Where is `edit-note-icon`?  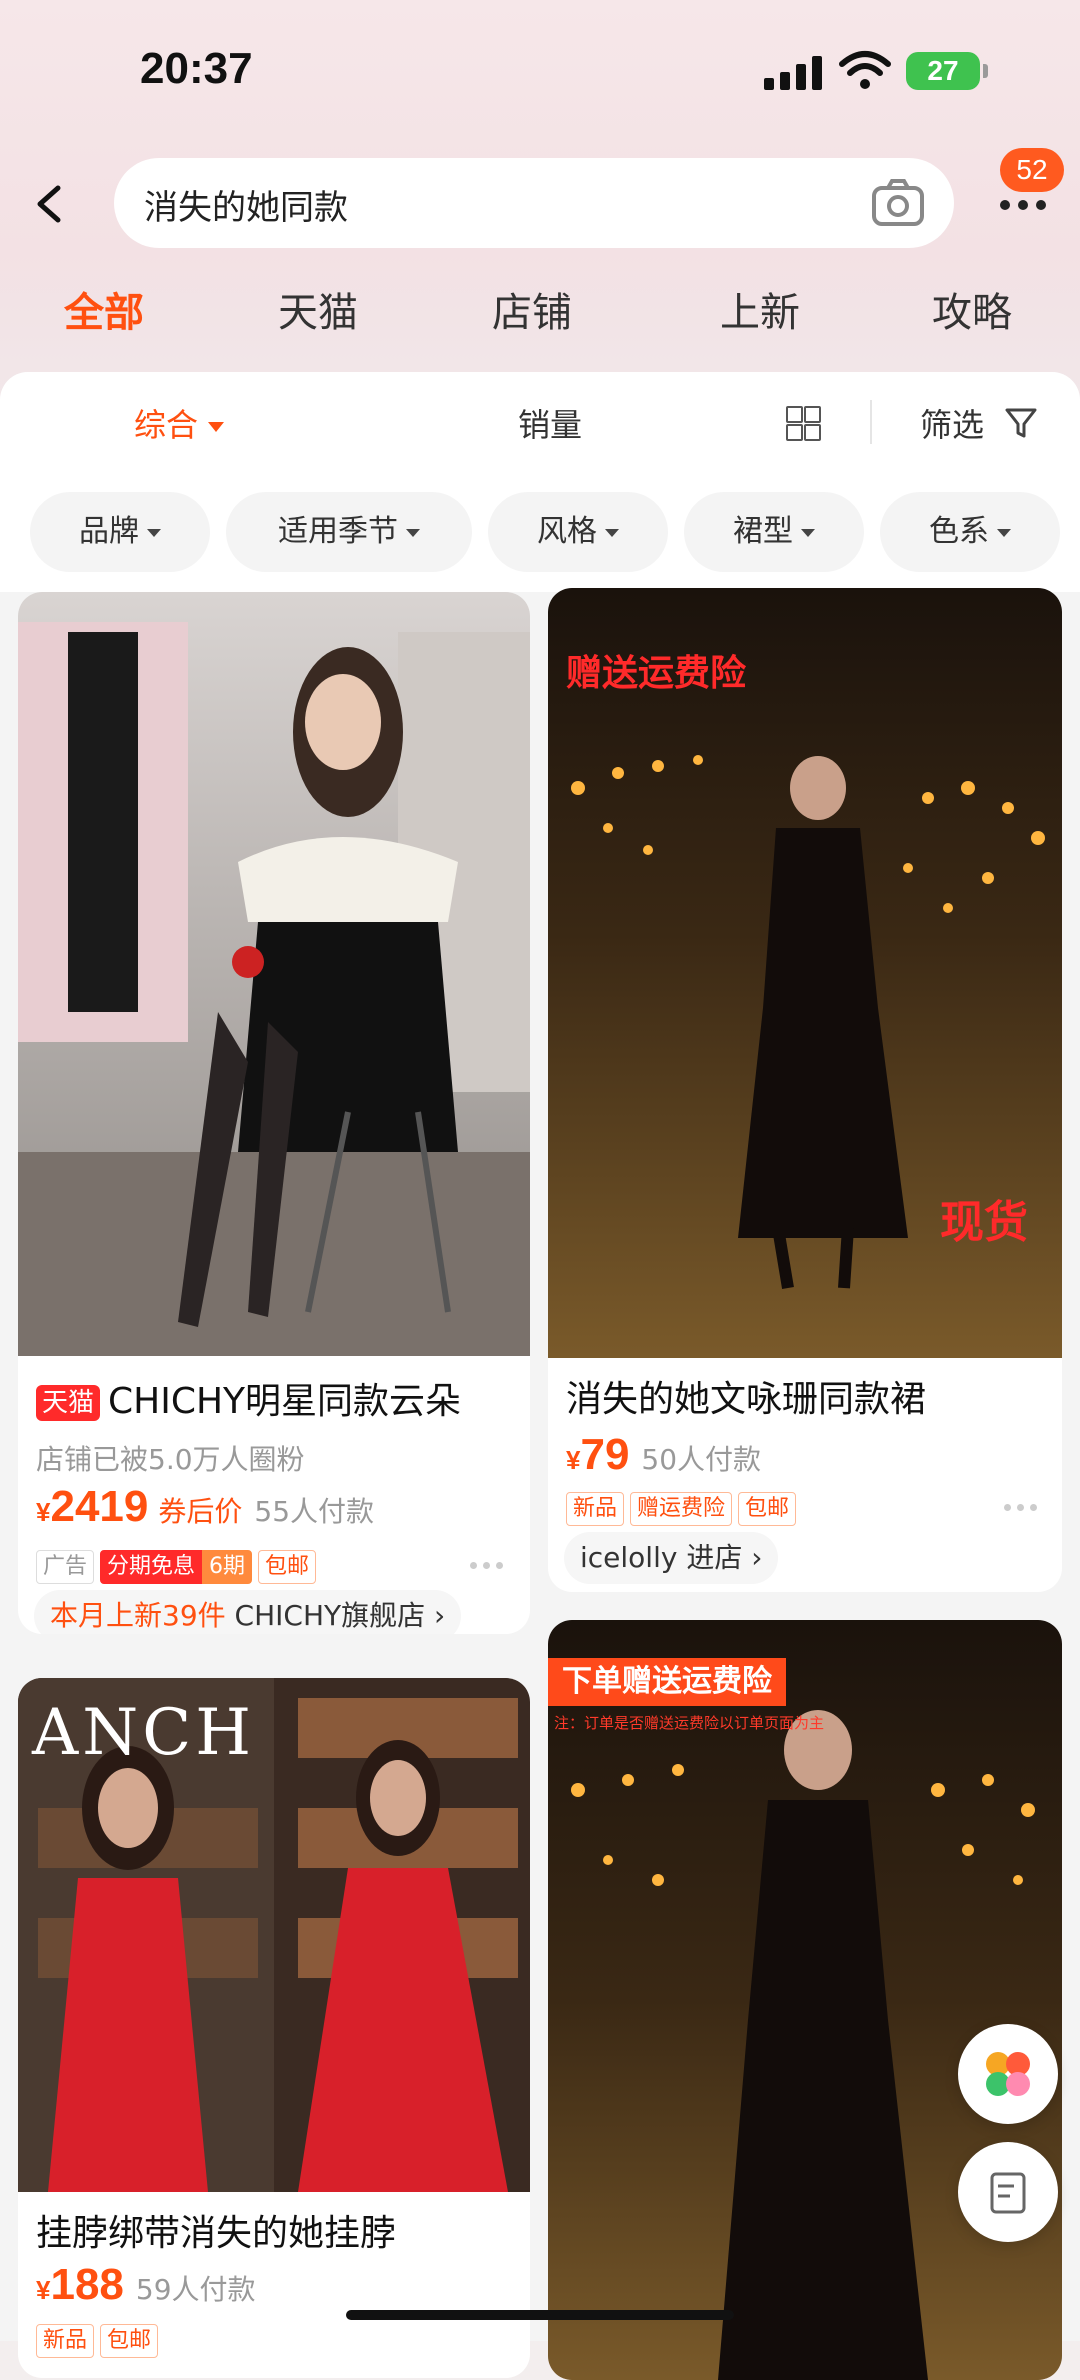
edit-note-icon is located at coordinates (1008, 2193).